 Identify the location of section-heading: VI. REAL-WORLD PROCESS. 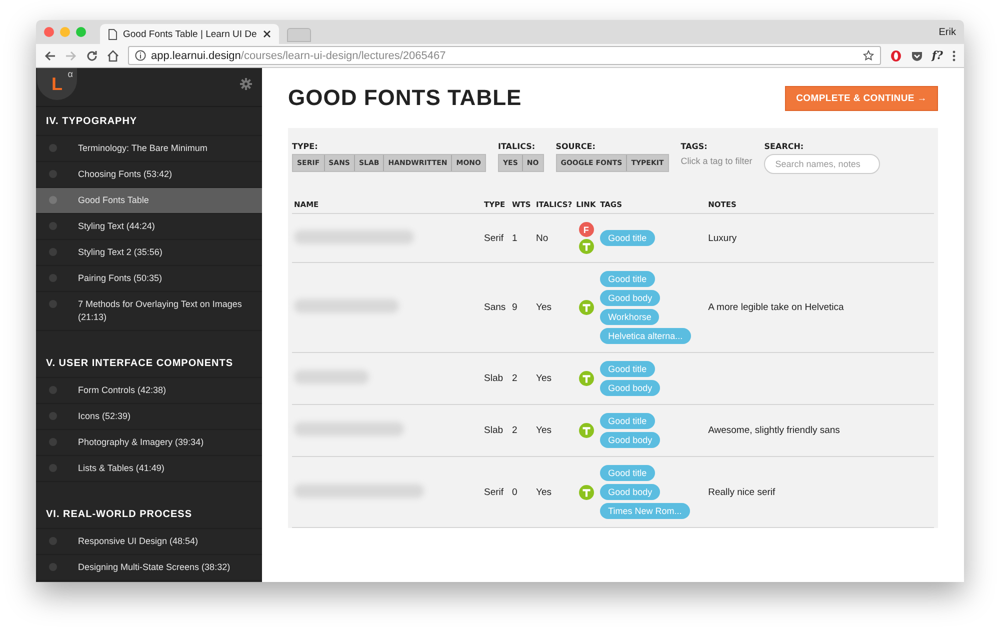
(149, 514).